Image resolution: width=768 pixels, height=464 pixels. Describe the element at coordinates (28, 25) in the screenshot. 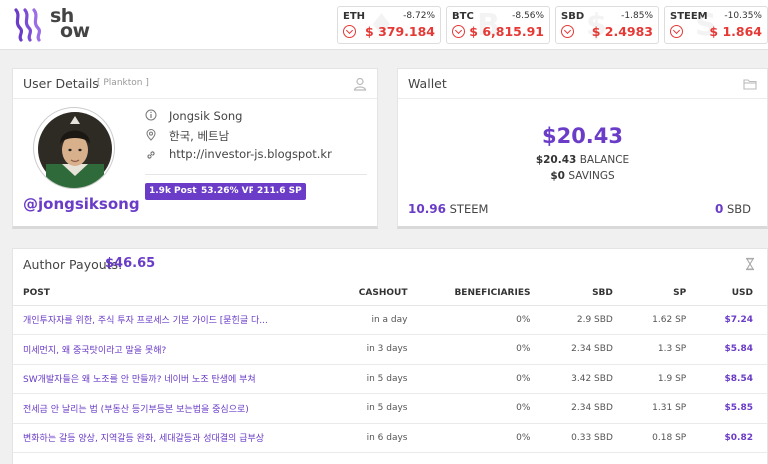

I see `steem-logo-icon` at that location.